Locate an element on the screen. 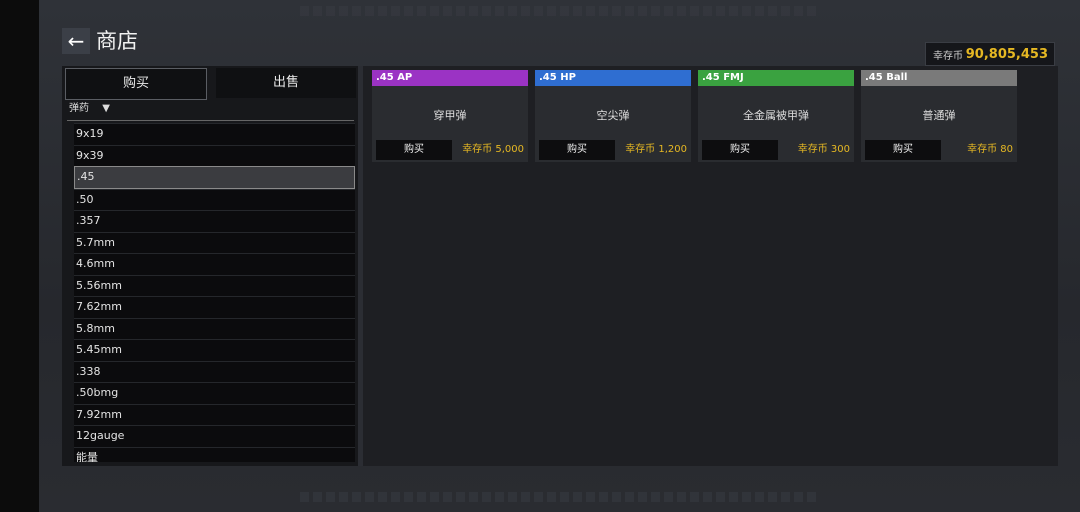 This screenshot has width=1080, height=512. product-card: .45 HP 空尖弹购买 幸存币 1,200 is located at coordinates (613, 116).